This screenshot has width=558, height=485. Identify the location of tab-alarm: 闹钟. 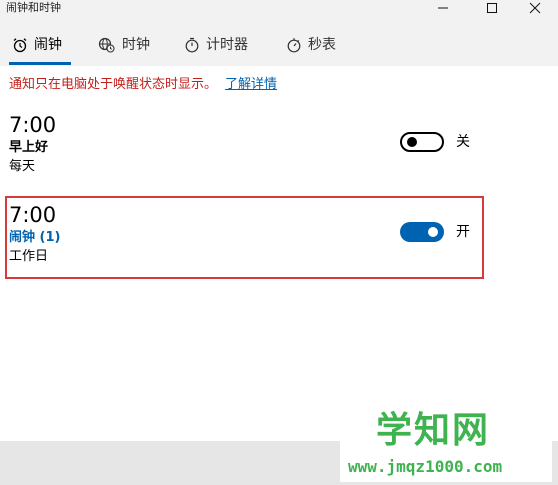
(37, 45).